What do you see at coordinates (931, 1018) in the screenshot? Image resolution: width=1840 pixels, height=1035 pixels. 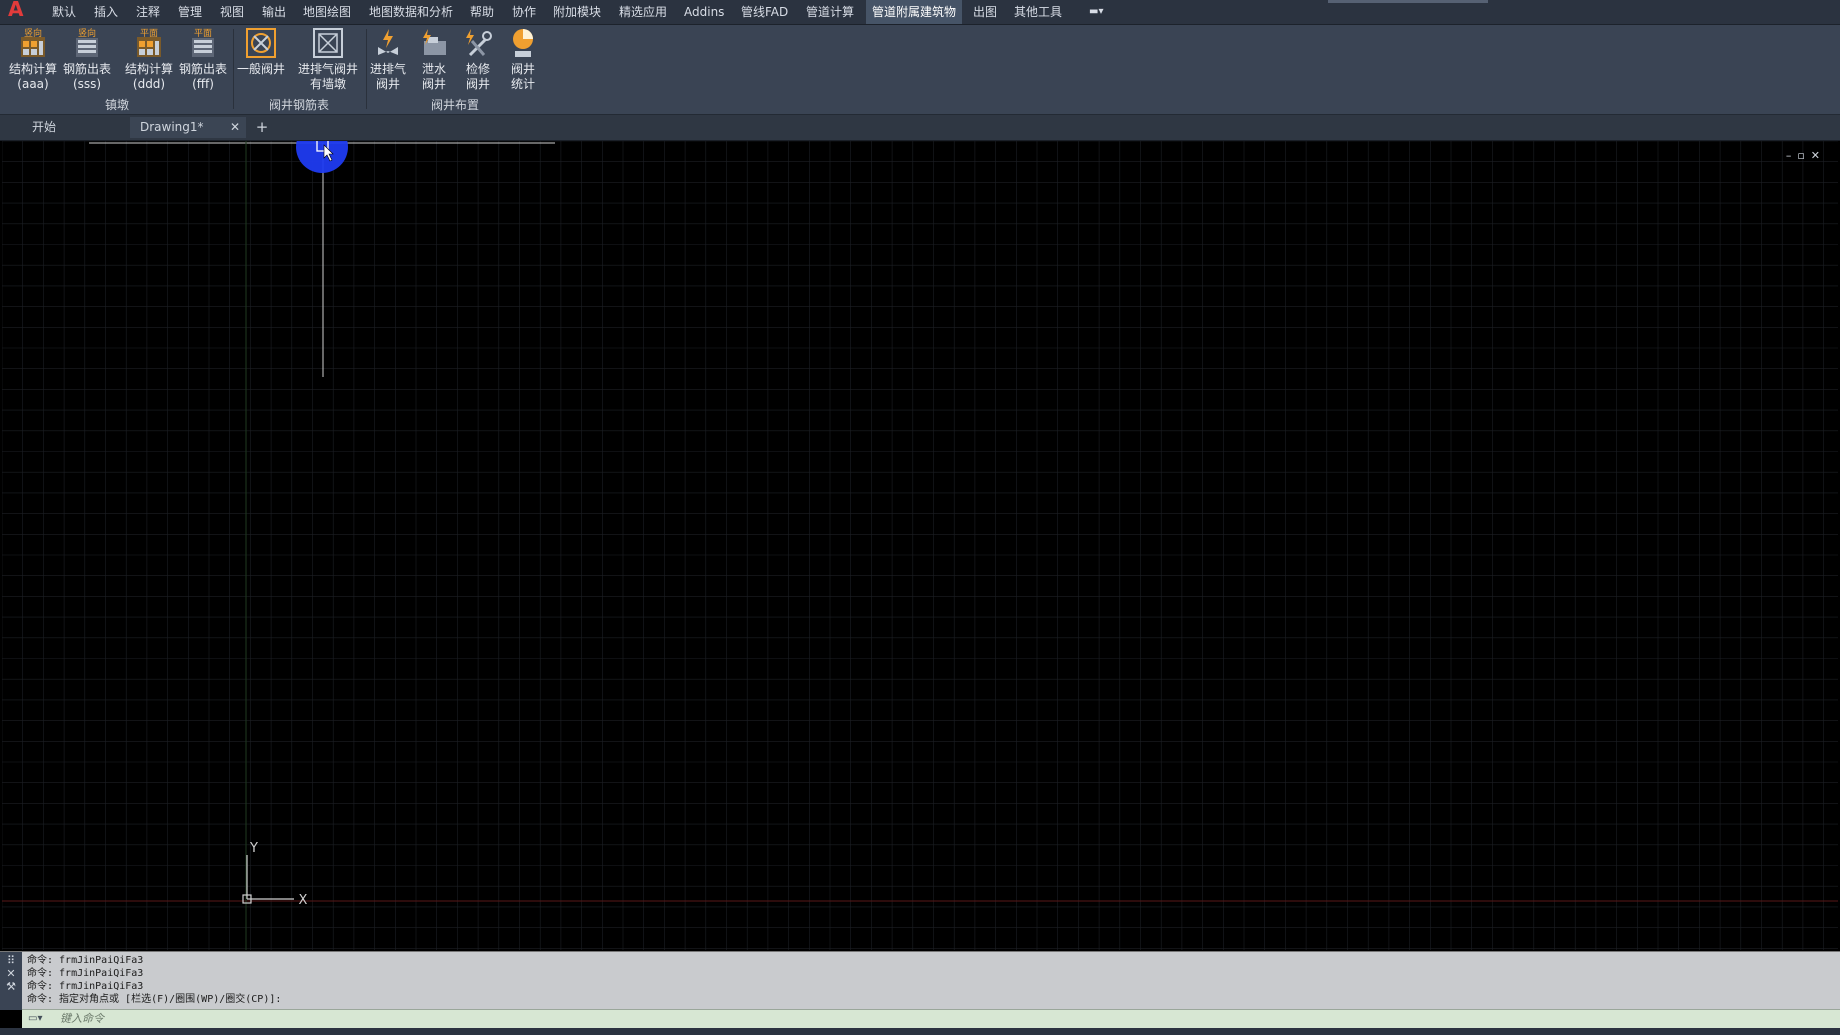 I see `command-input: ▭▾ 键入命令` at bounding box center [931, 1018].